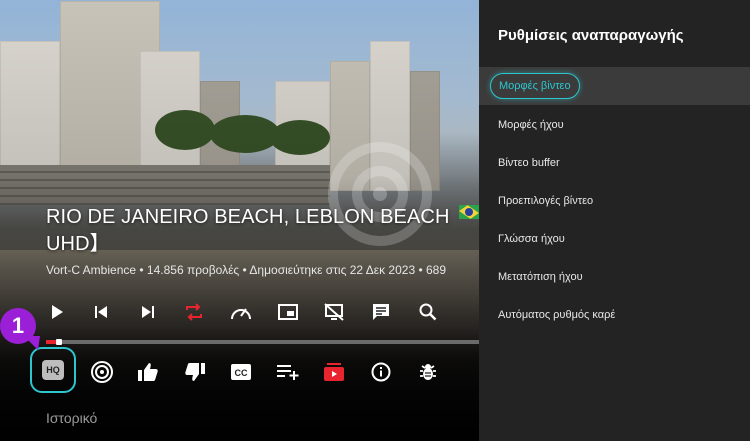  I want to click on menu-item-label: Μετατόπιση ήχου, so click(540, 277).